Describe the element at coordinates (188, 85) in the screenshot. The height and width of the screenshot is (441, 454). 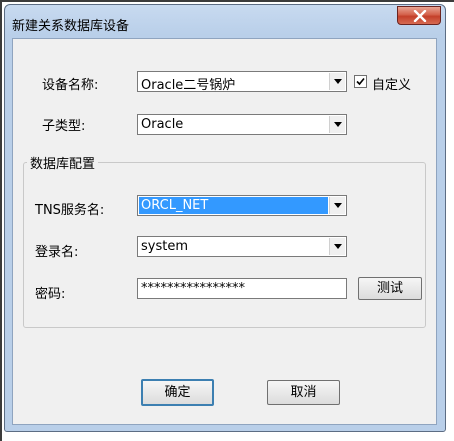
I see `device-name-value: Oracle二号锅炉` at that location.